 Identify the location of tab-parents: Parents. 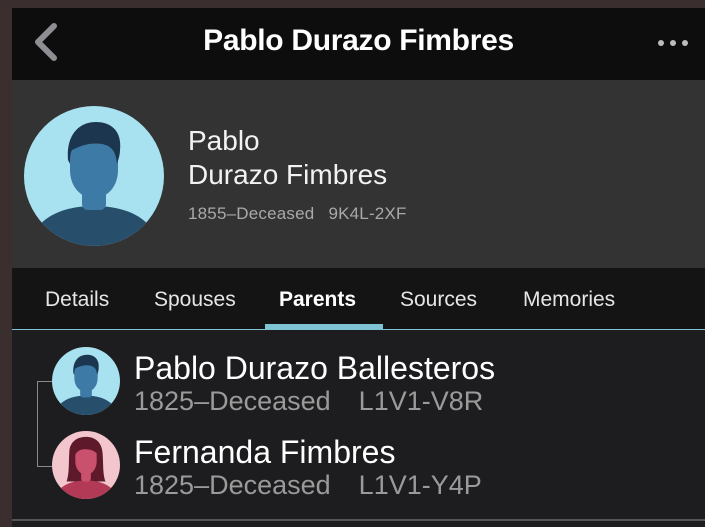
(317, 300).